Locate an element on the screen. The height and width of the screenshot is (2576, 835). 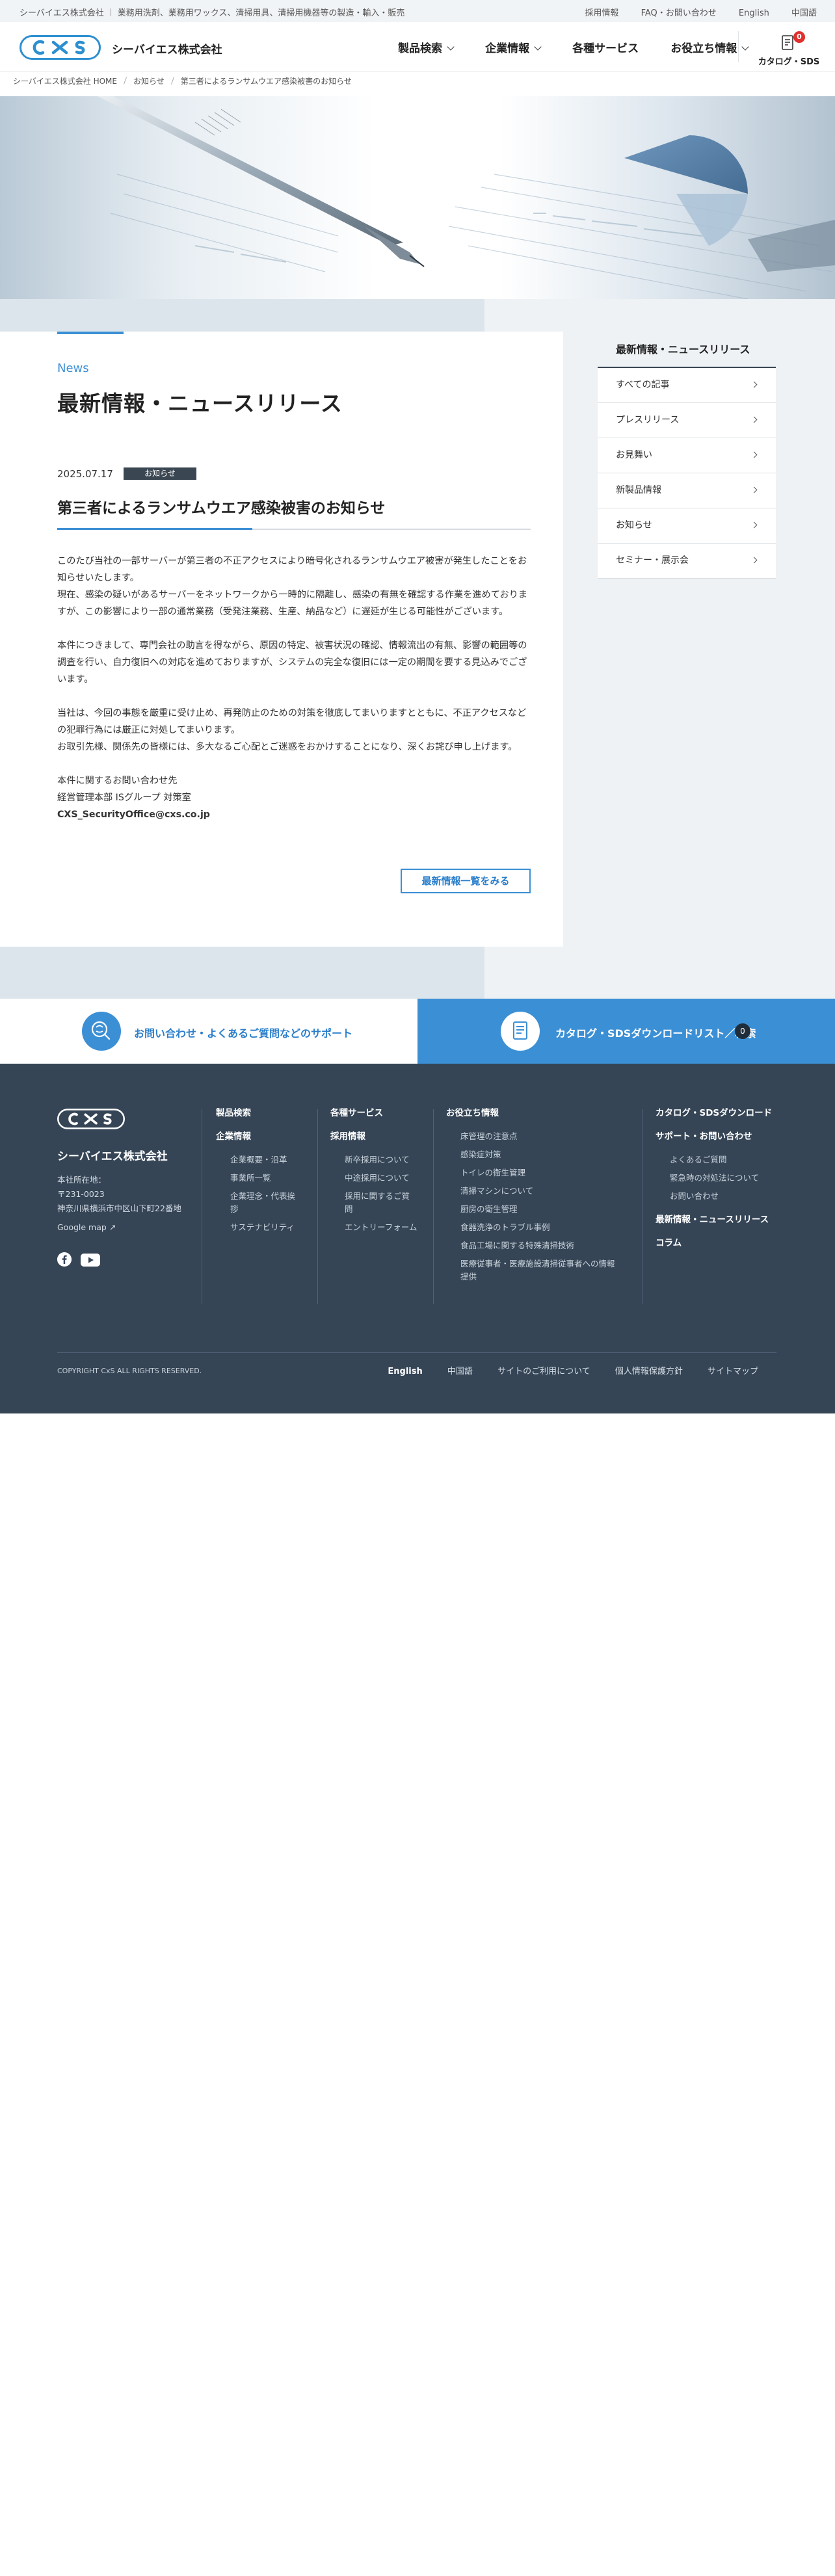
footer-sublink: よくあるご質問 is located at coordinates (714, 1159).